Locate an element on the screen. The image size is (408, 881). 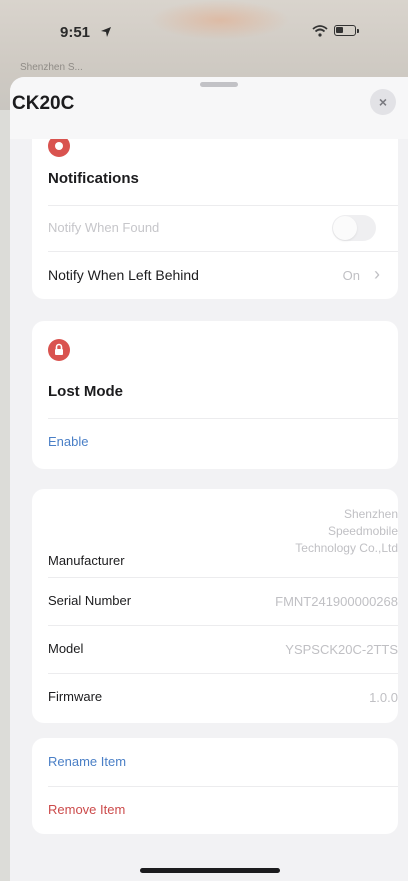
notify-when-left-behind-row: Notify When Left Behind On › is located at coordinates (223, 275).